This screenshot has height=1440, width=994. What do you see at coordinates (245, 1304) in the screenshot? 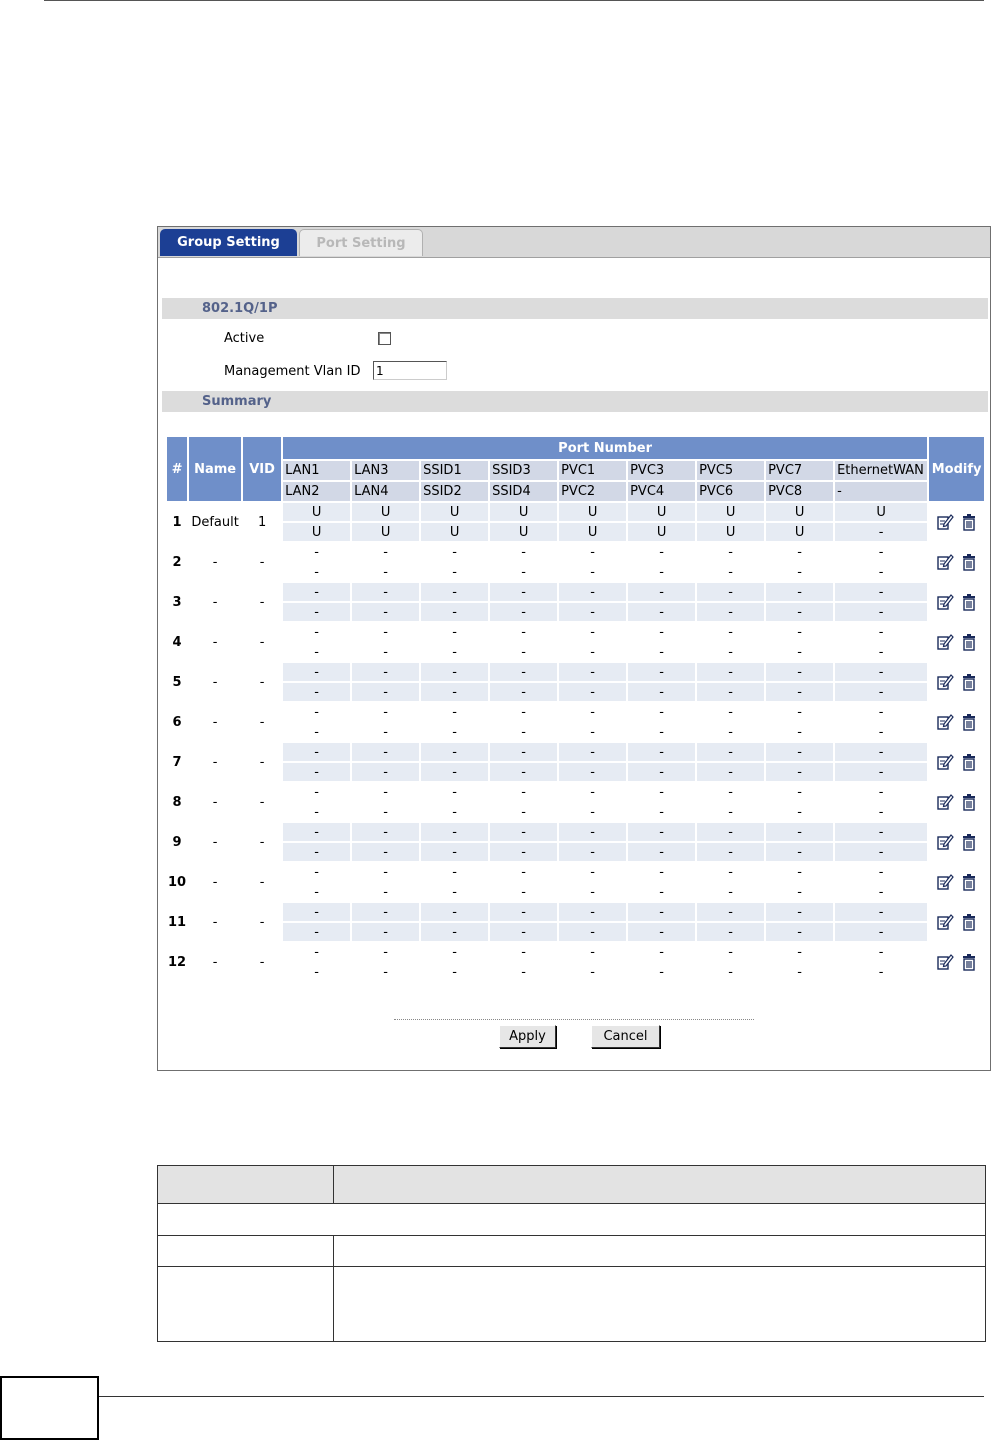
I see `description-cell` at bounding box center [245, 1304].